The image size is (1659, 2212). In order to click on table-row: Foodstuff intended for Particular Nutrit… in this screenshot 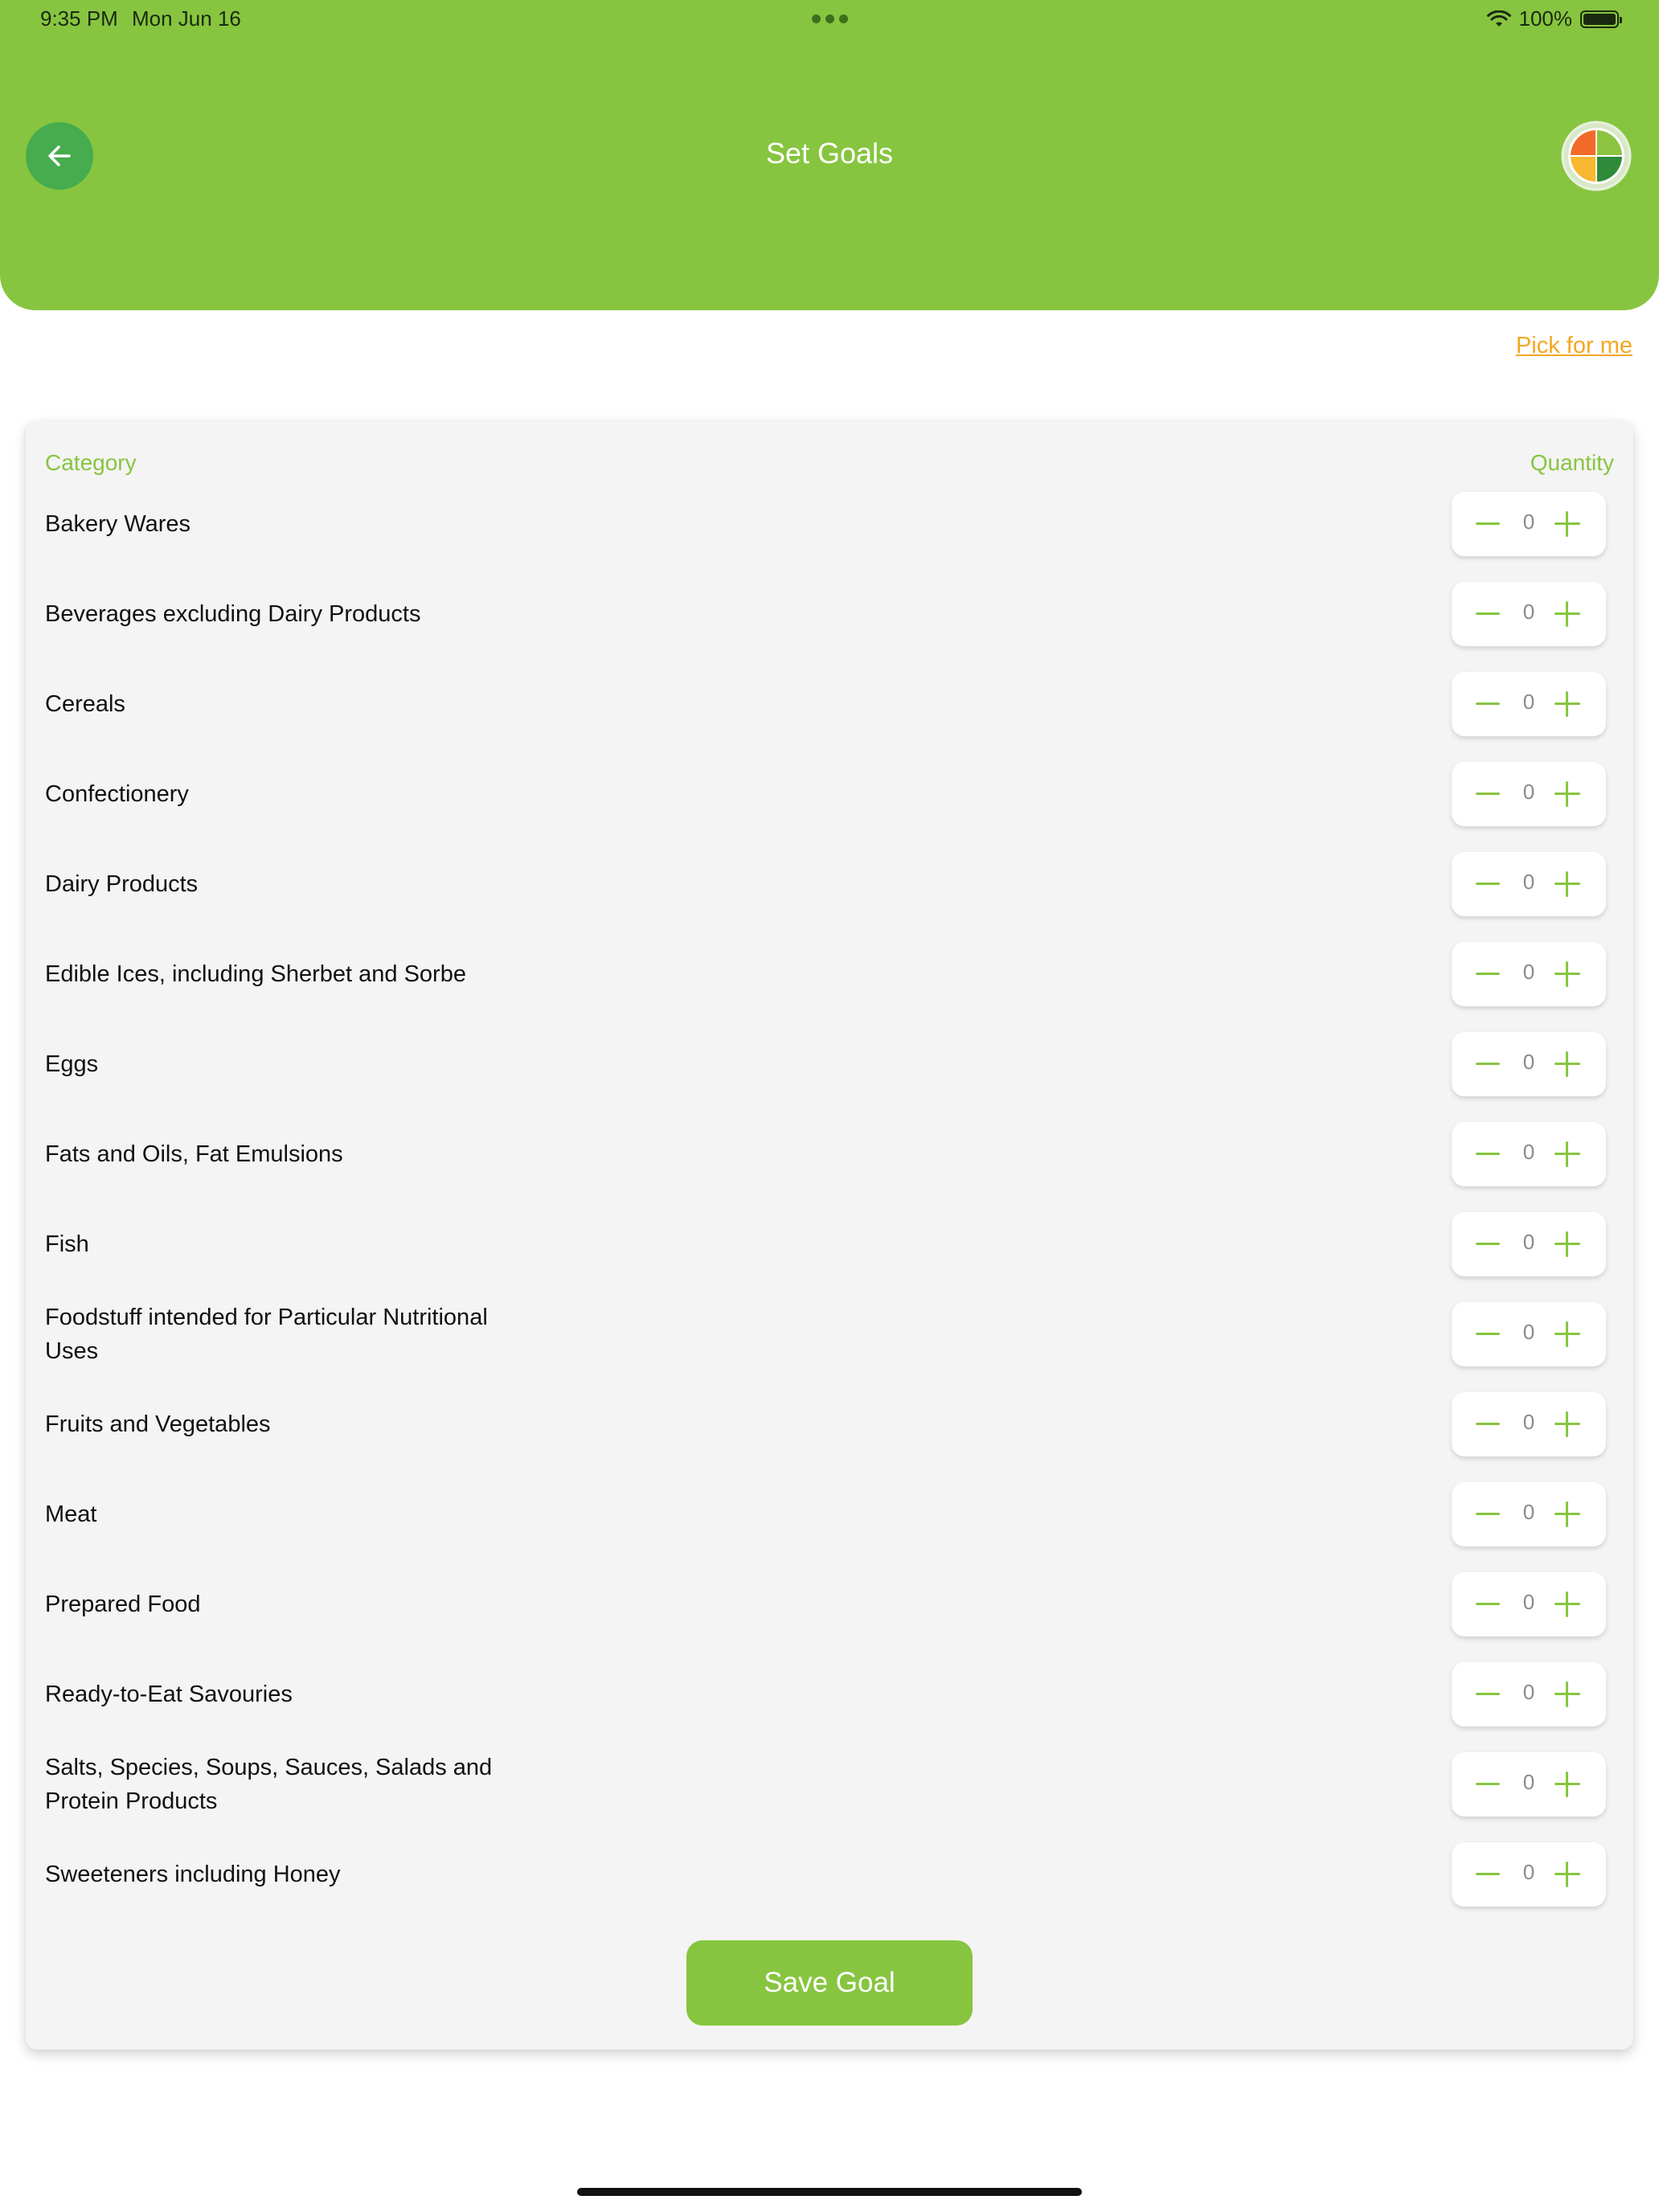, I will do `click(829, 1334)`.